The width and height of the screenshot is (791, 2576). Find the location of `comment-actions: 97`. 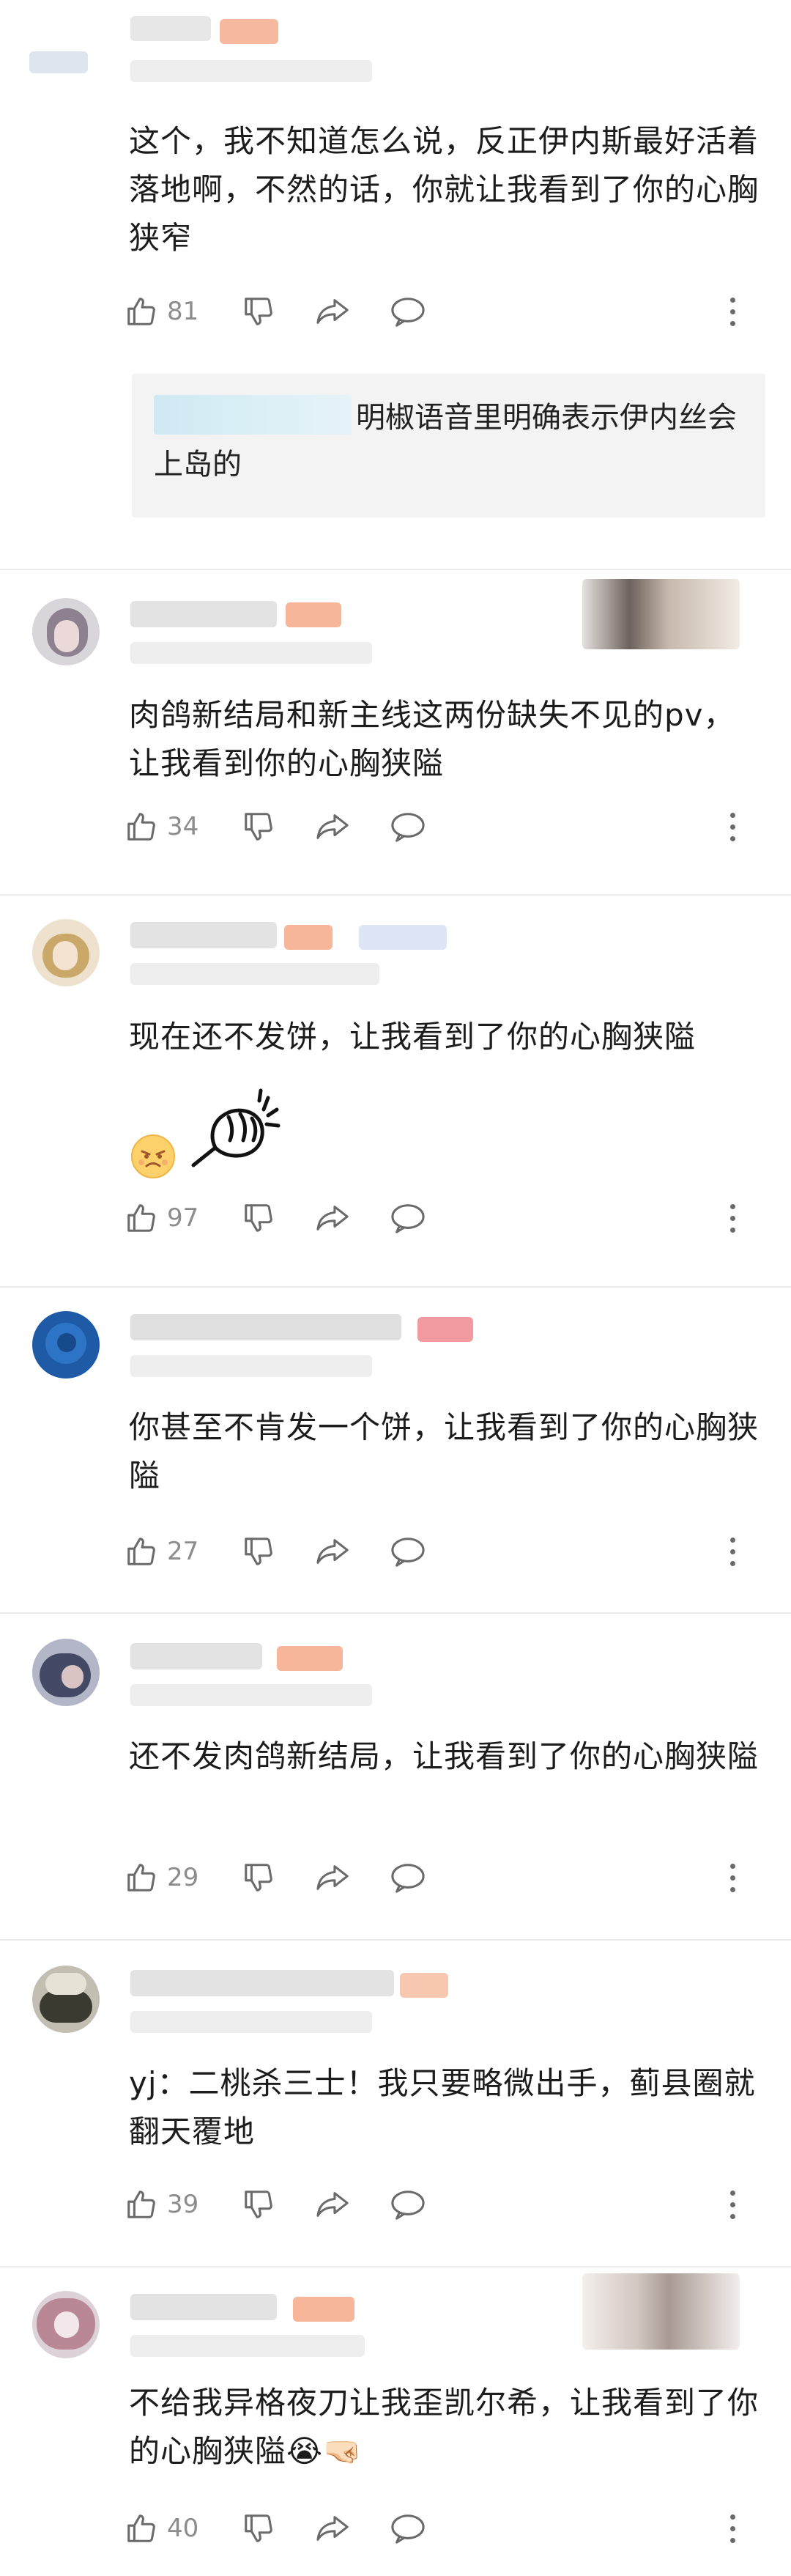

comment-actions: 97 is located at coordinates (439, 1218).